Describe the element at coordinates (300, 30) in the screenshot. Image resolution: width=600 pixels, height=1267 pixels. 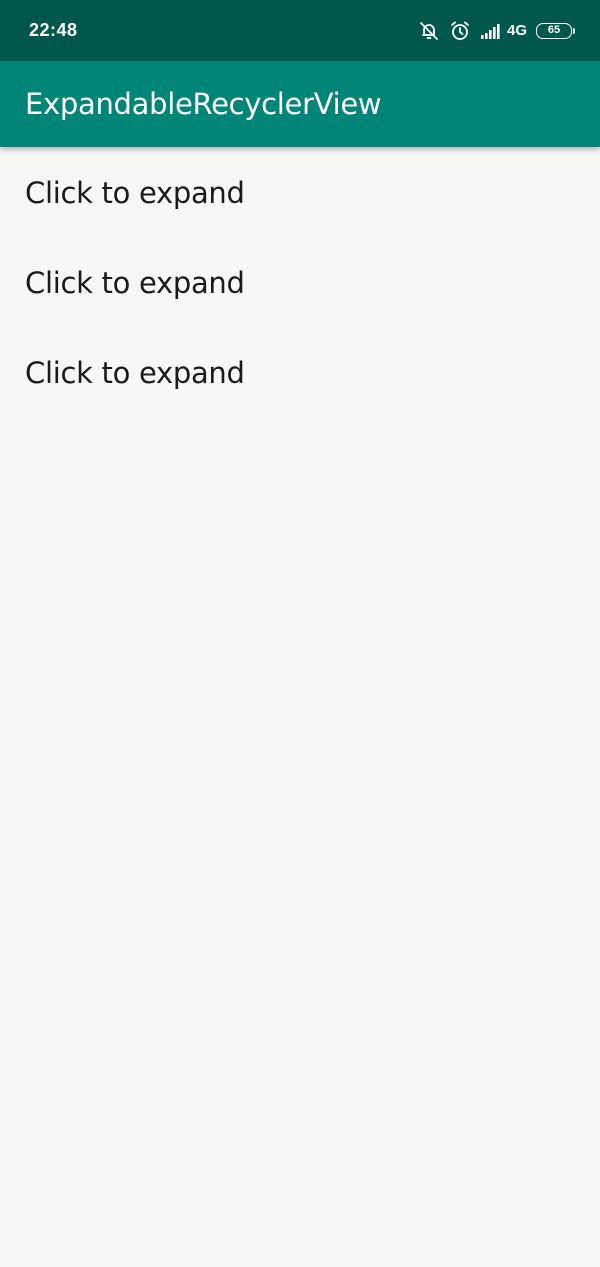
I see `status-bar: 22:48 4G 65` at that location.